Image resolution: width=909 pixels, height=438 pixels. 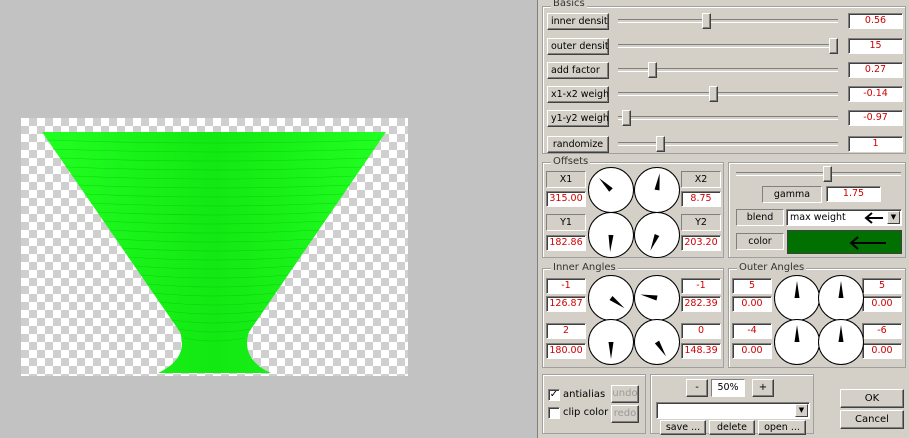 I want to click on inner-bl-b: 180.00, so click(x=566, y=351).